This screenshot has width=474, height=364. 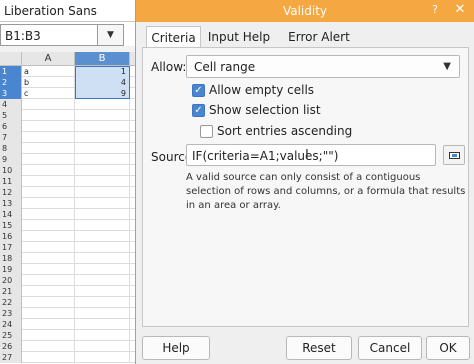 I want to click on cell-a: a, so click(x=48, y=71).